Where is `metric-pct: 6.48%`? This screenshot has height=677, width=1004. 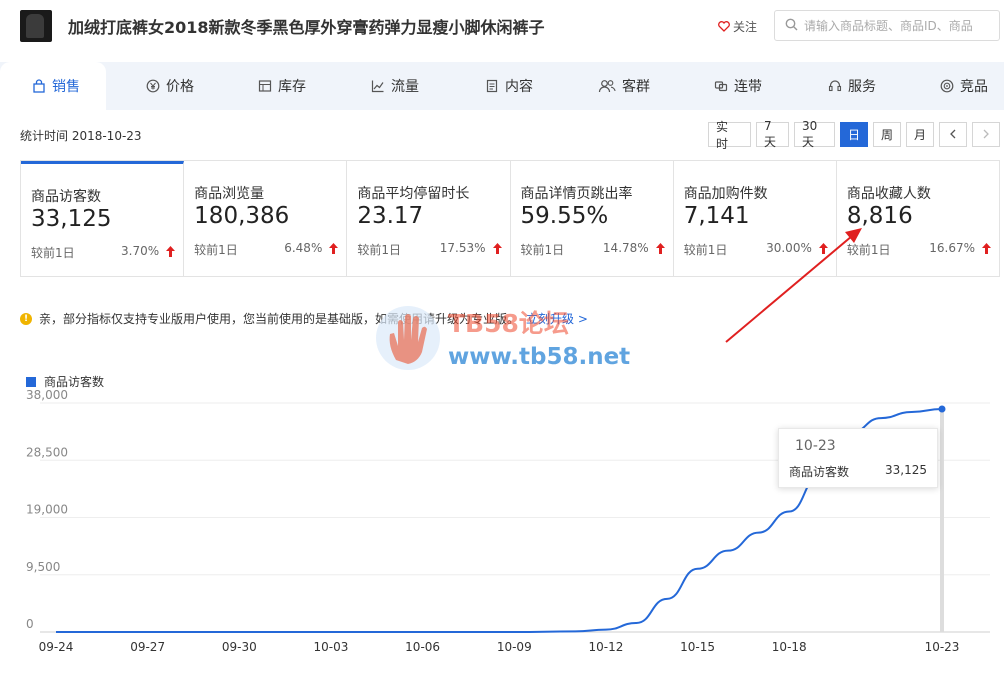
metric-pct: 6.48% is located at coordinates (303, 248).